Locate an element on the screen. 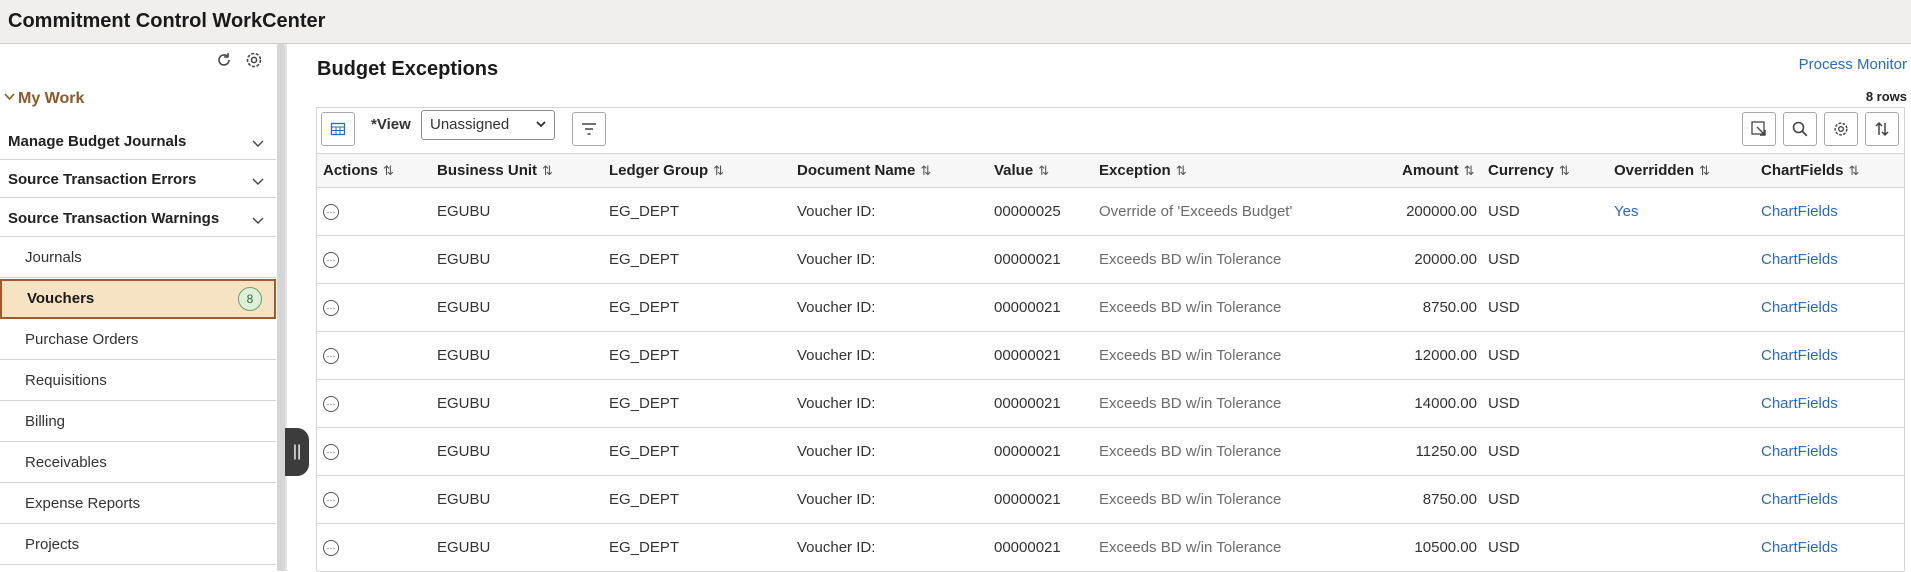 Image resolution: width=1911 pixels, height=572 pixels. grid-settings-button is located at coordinates (1841, 129).